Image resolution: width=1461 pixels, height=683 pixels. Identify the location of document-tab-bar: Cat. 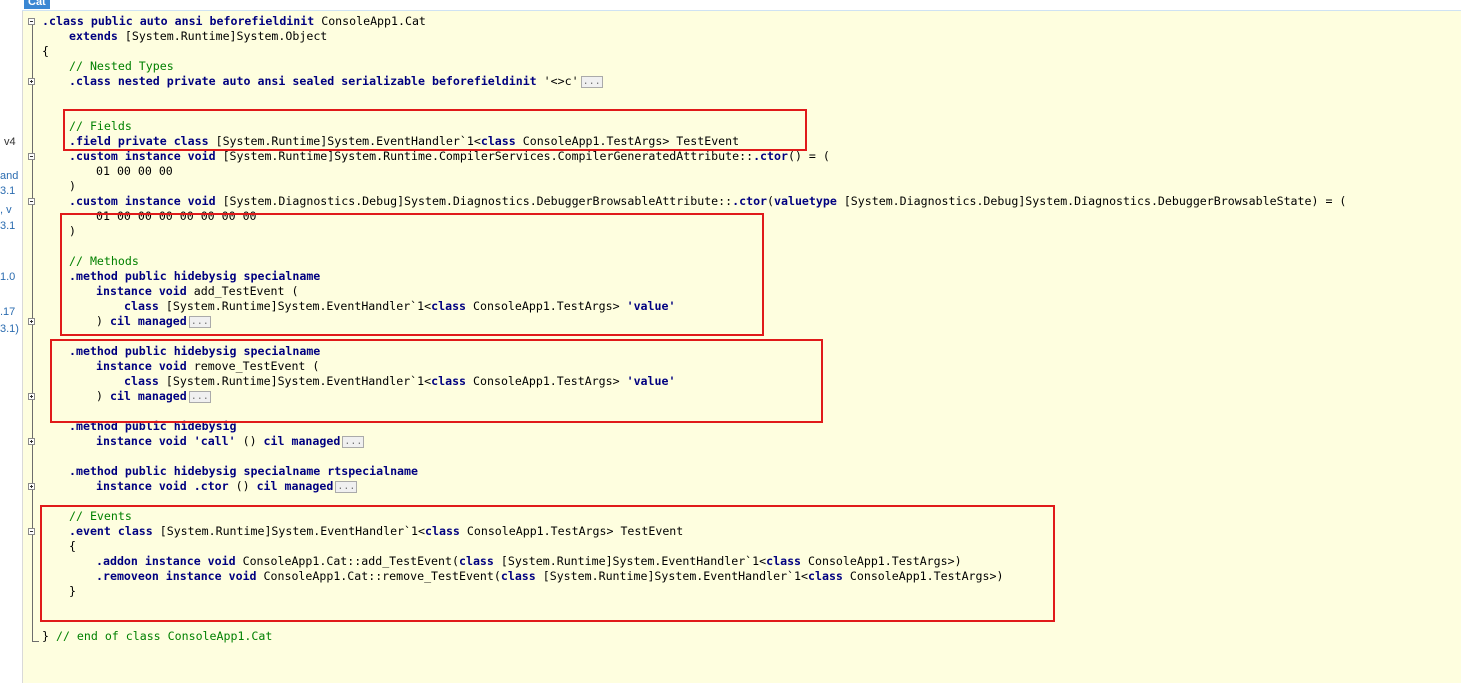
(741, 5).